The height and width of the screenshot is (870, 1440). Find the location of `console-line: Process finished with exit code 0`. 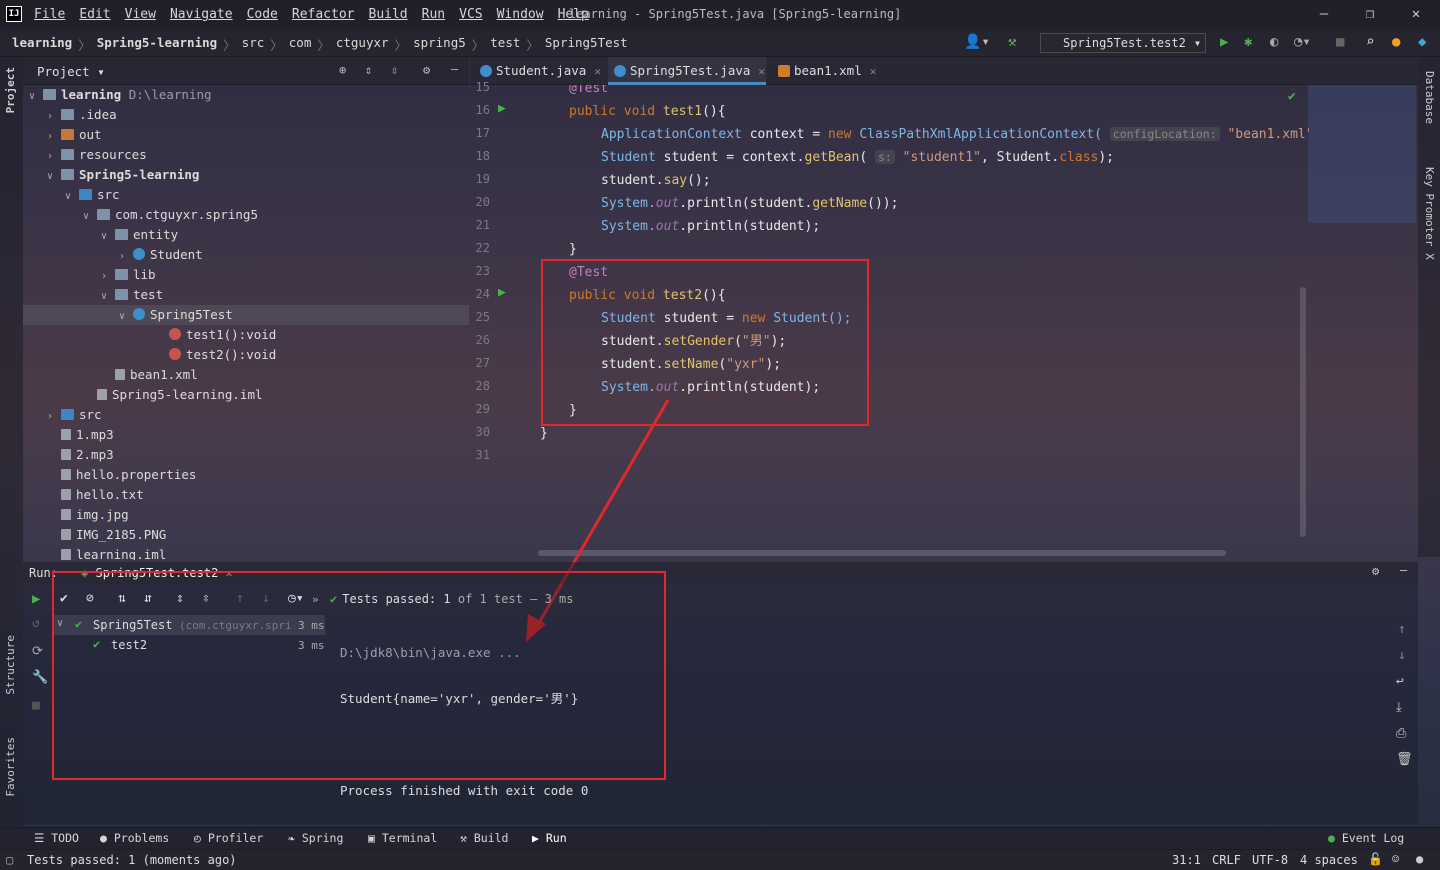

console-line: Process finished with exit code 0 is located at coordinates (464, 790).